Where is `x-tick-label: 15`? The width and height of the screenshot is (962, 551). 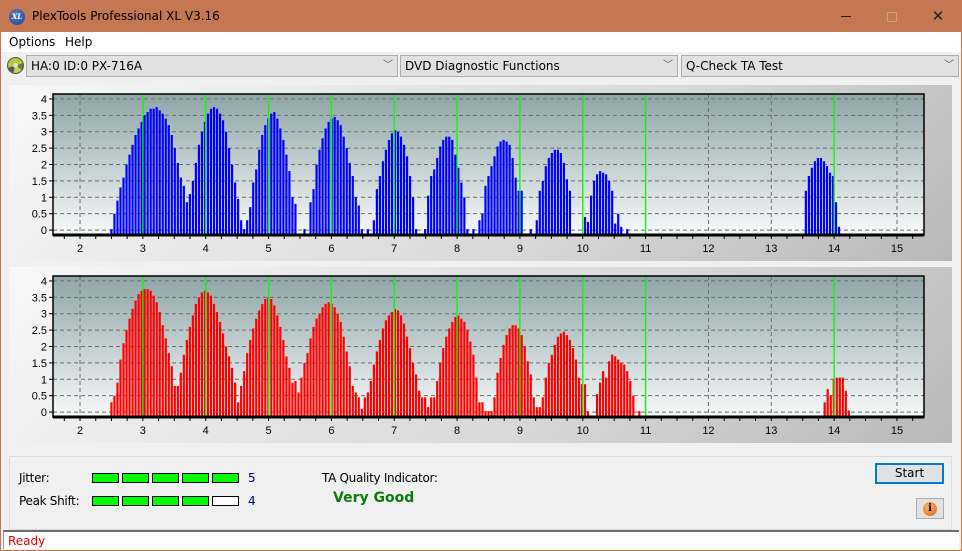 x-tick-label: 15 is located at coordinates (897, 249).